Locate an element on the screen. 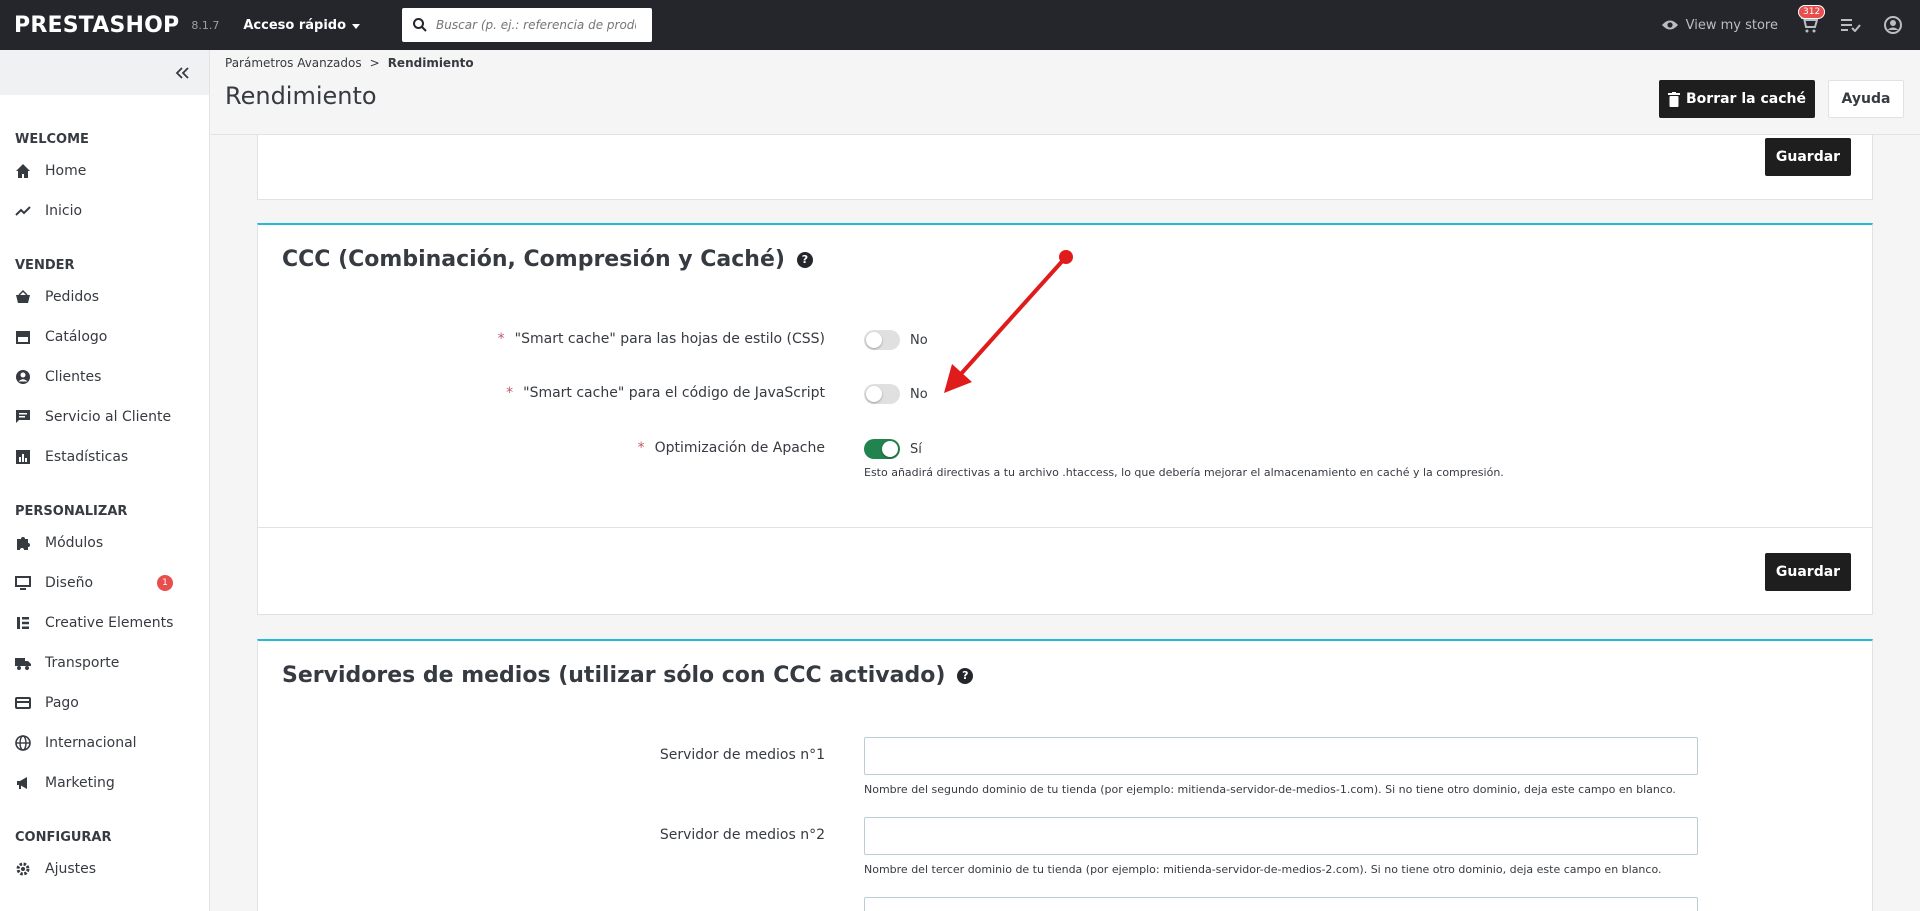 The image size is (1920, 911). media-server-1-label: Servidor de medios n°1 is located at coordinates (742, 755).